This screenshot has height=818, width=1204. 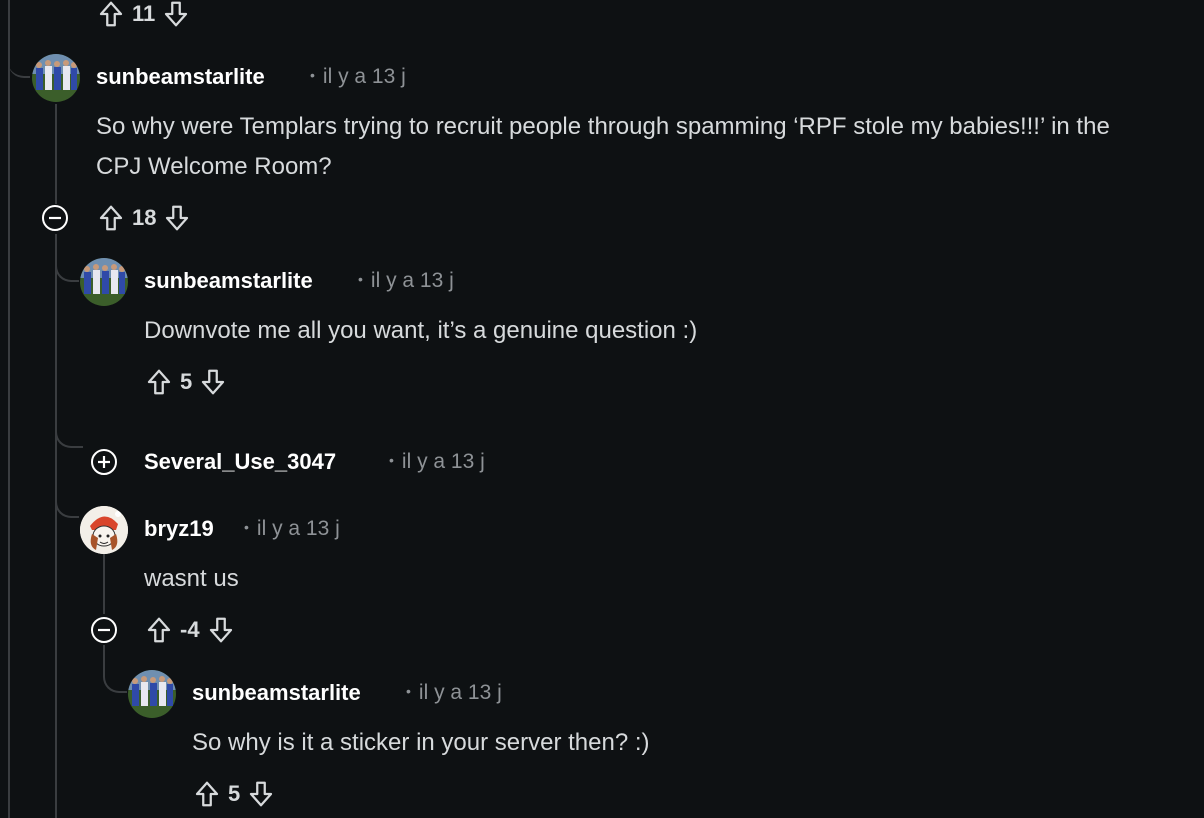 What do you see at coordinates (67, 504) in the screenshot?
I see `thread-connector-c4` at bounding box center [67, 504].